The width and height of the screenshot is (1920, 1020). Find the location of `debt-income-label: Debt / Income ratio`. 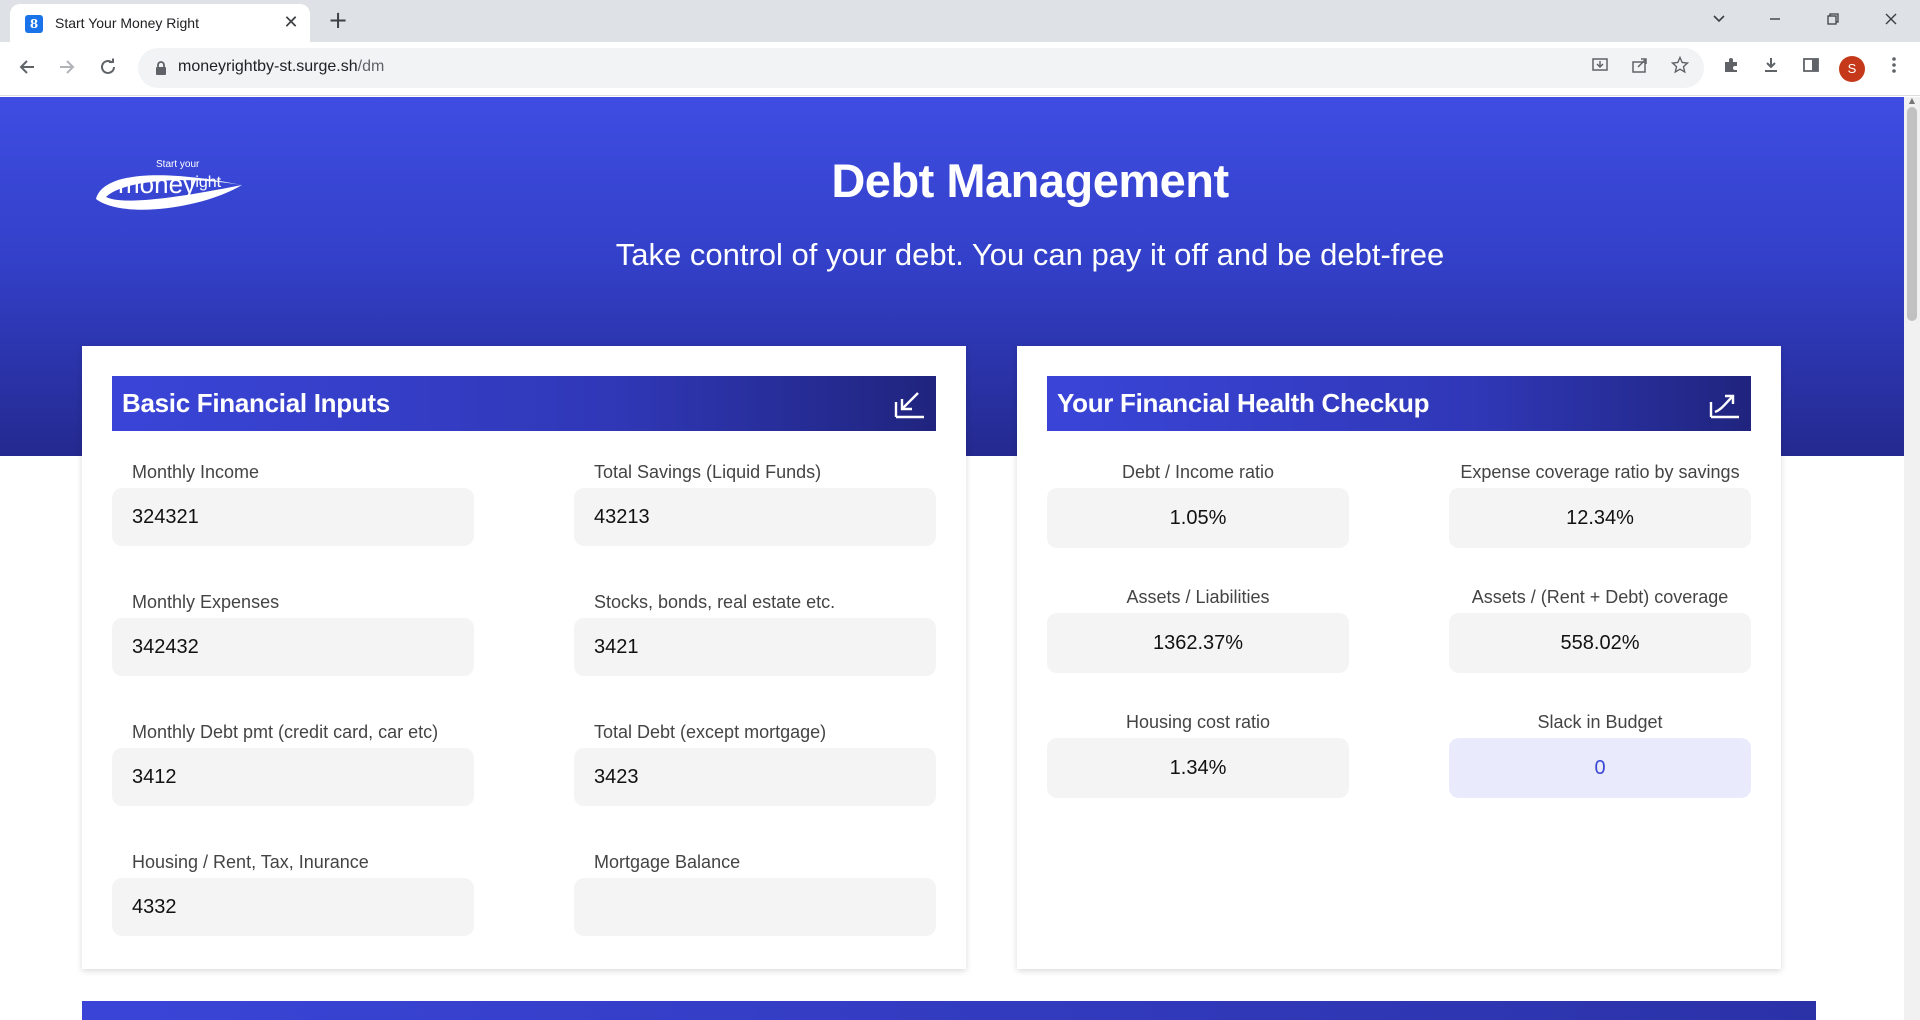

debt-income-label: Debt / Income ratio is located at coordinates (1198, 472).